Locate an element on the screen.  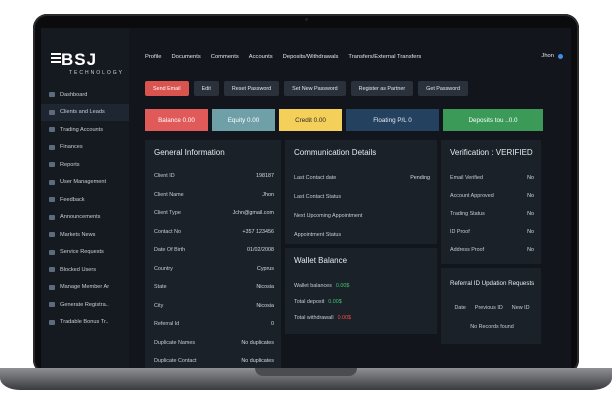
sidebar-item: Blocked Users is located at coordinates (85, 270).